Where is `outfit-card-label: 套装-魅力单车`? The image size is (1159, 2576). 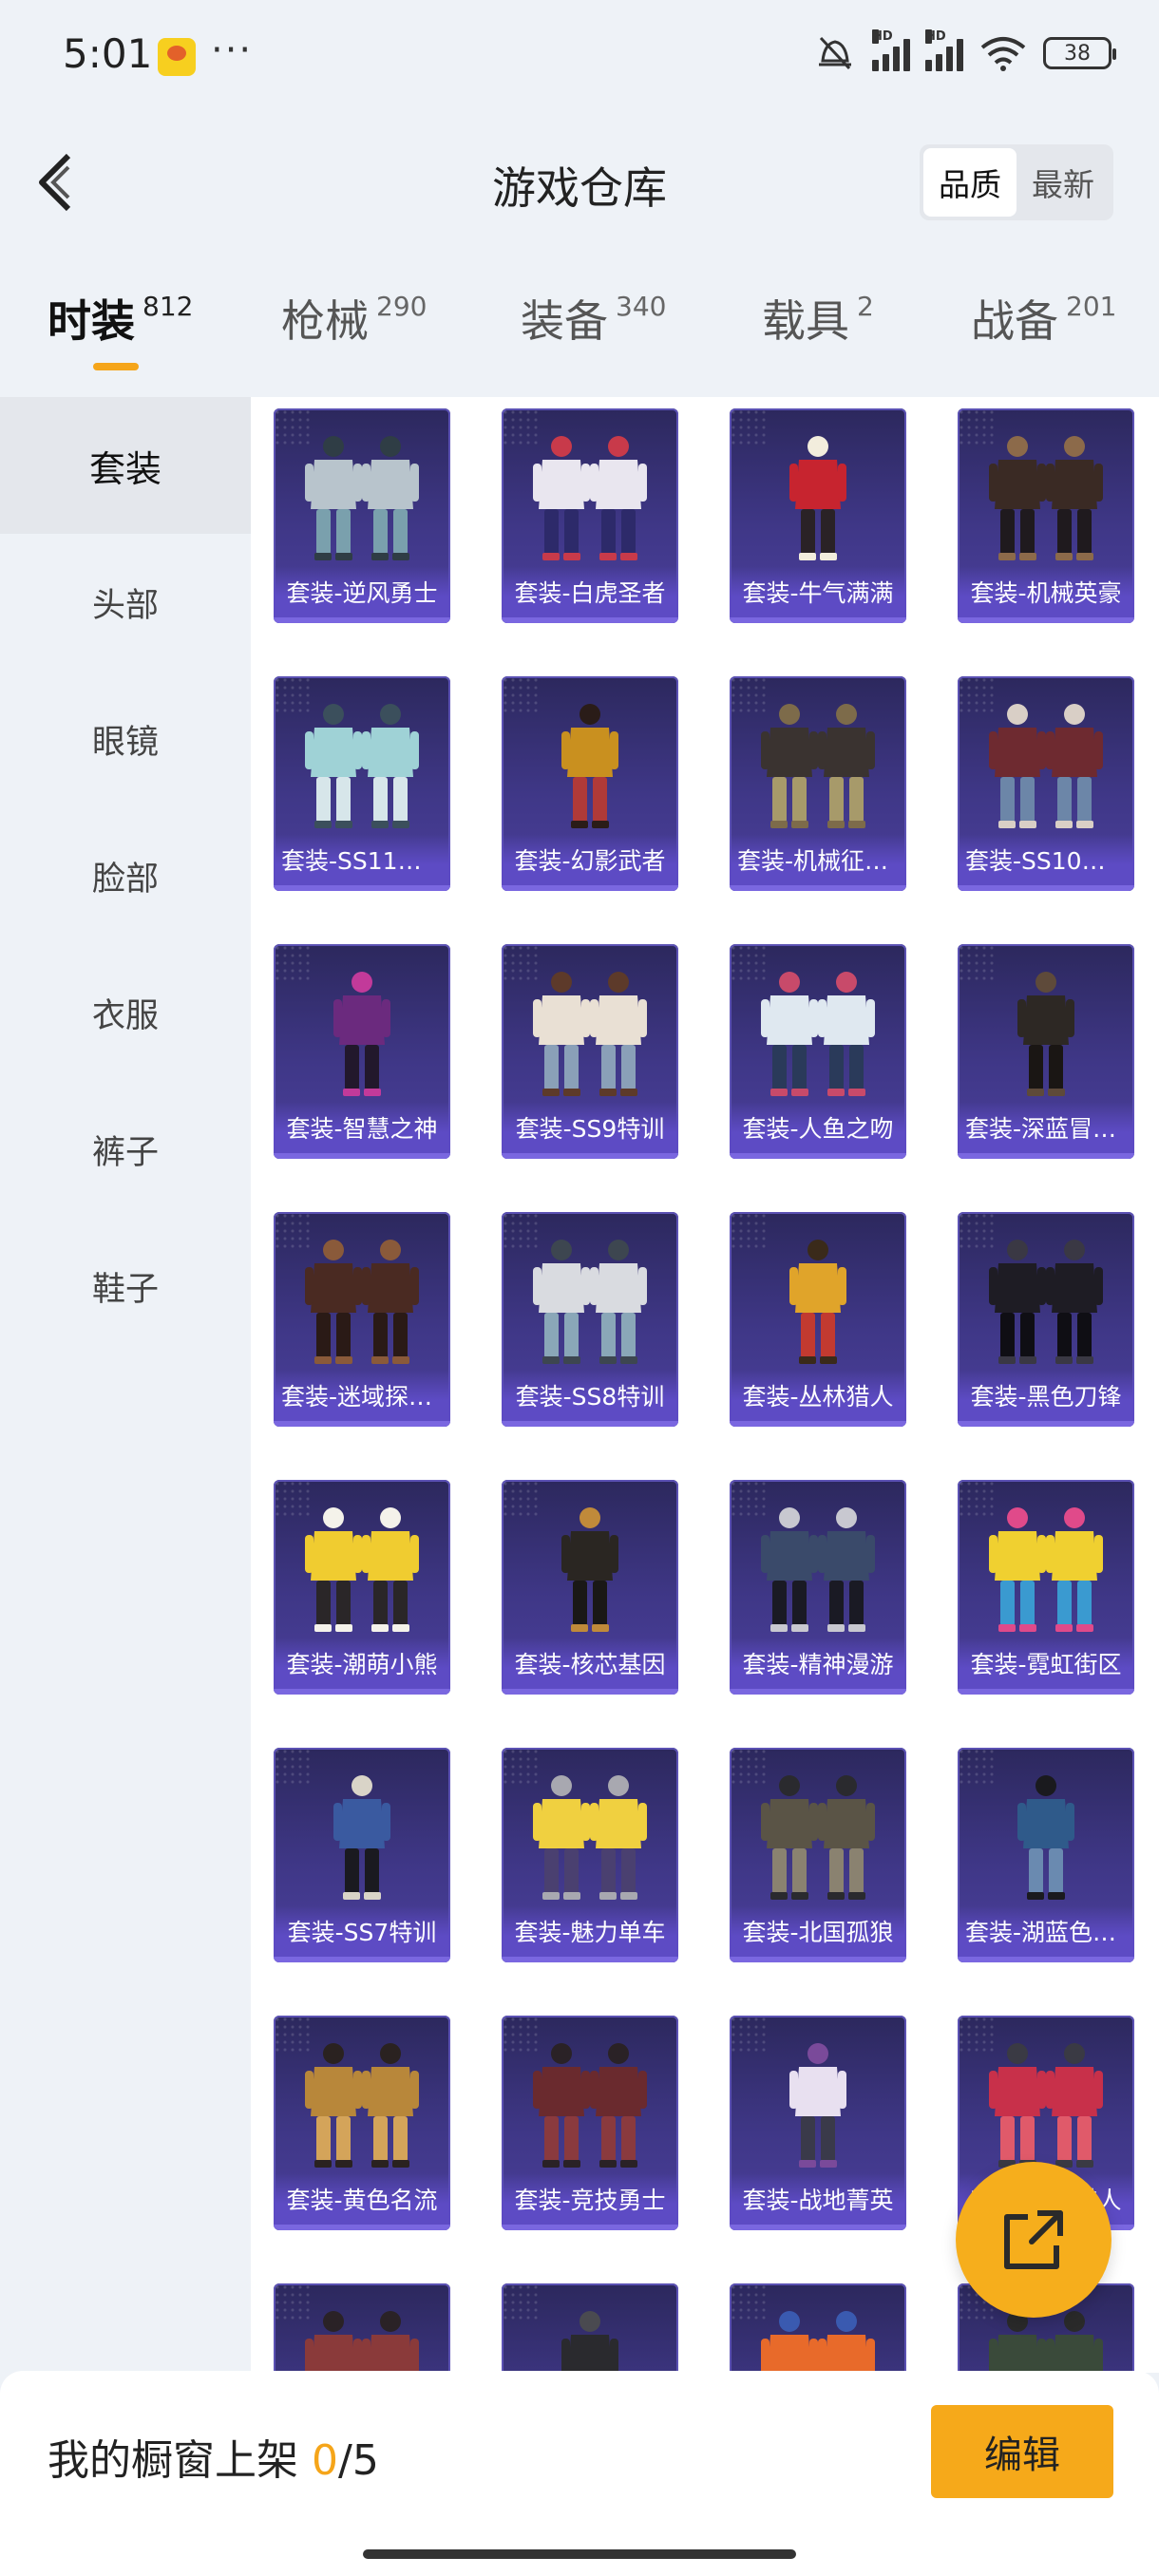
outfit-card-label: 套装-魅力单车 is located at coordinates (590, 1933).